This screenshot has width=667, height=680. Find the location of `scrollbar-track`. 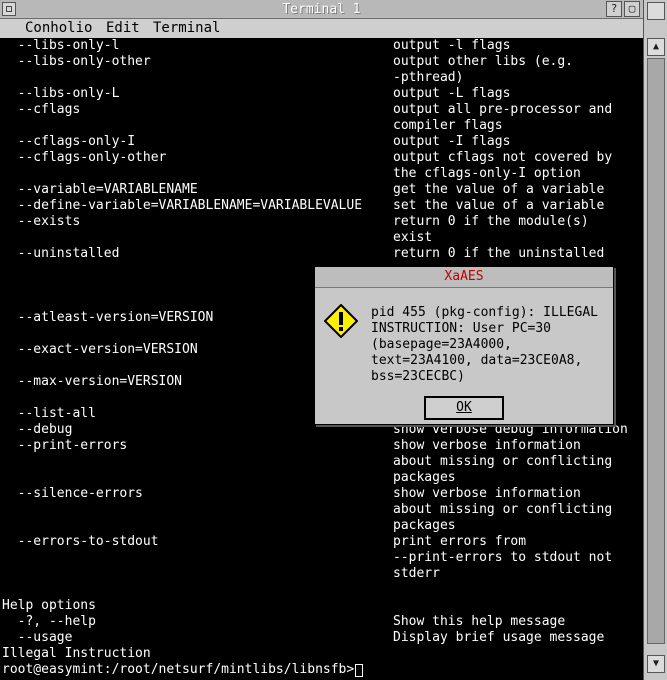

scrollbar-track is located at coordinates (656, 351).